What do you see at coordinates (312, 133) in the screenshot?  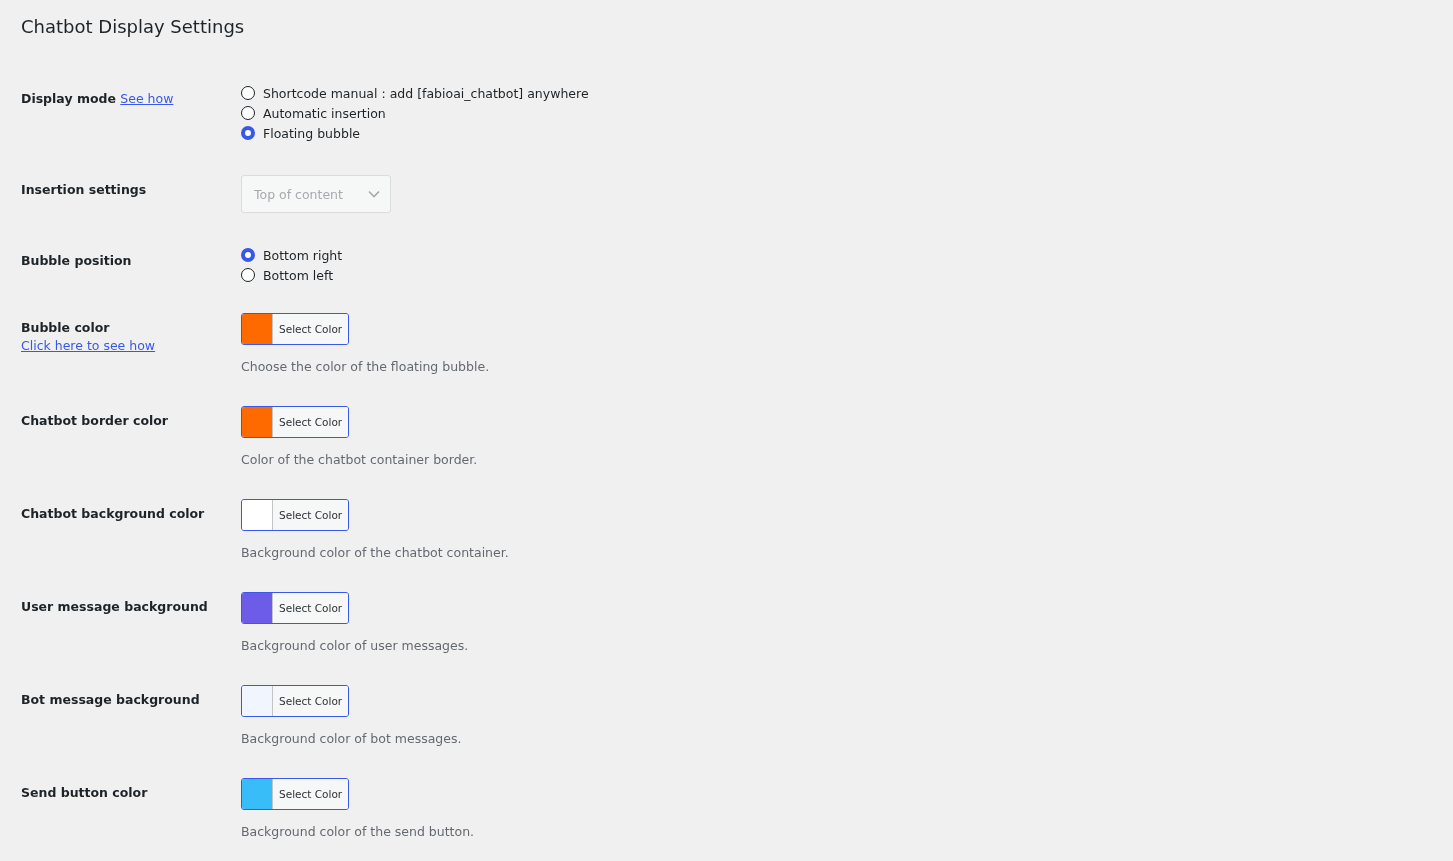 I see `radio-label: Floating bubble` at bounding box center [312, 133].